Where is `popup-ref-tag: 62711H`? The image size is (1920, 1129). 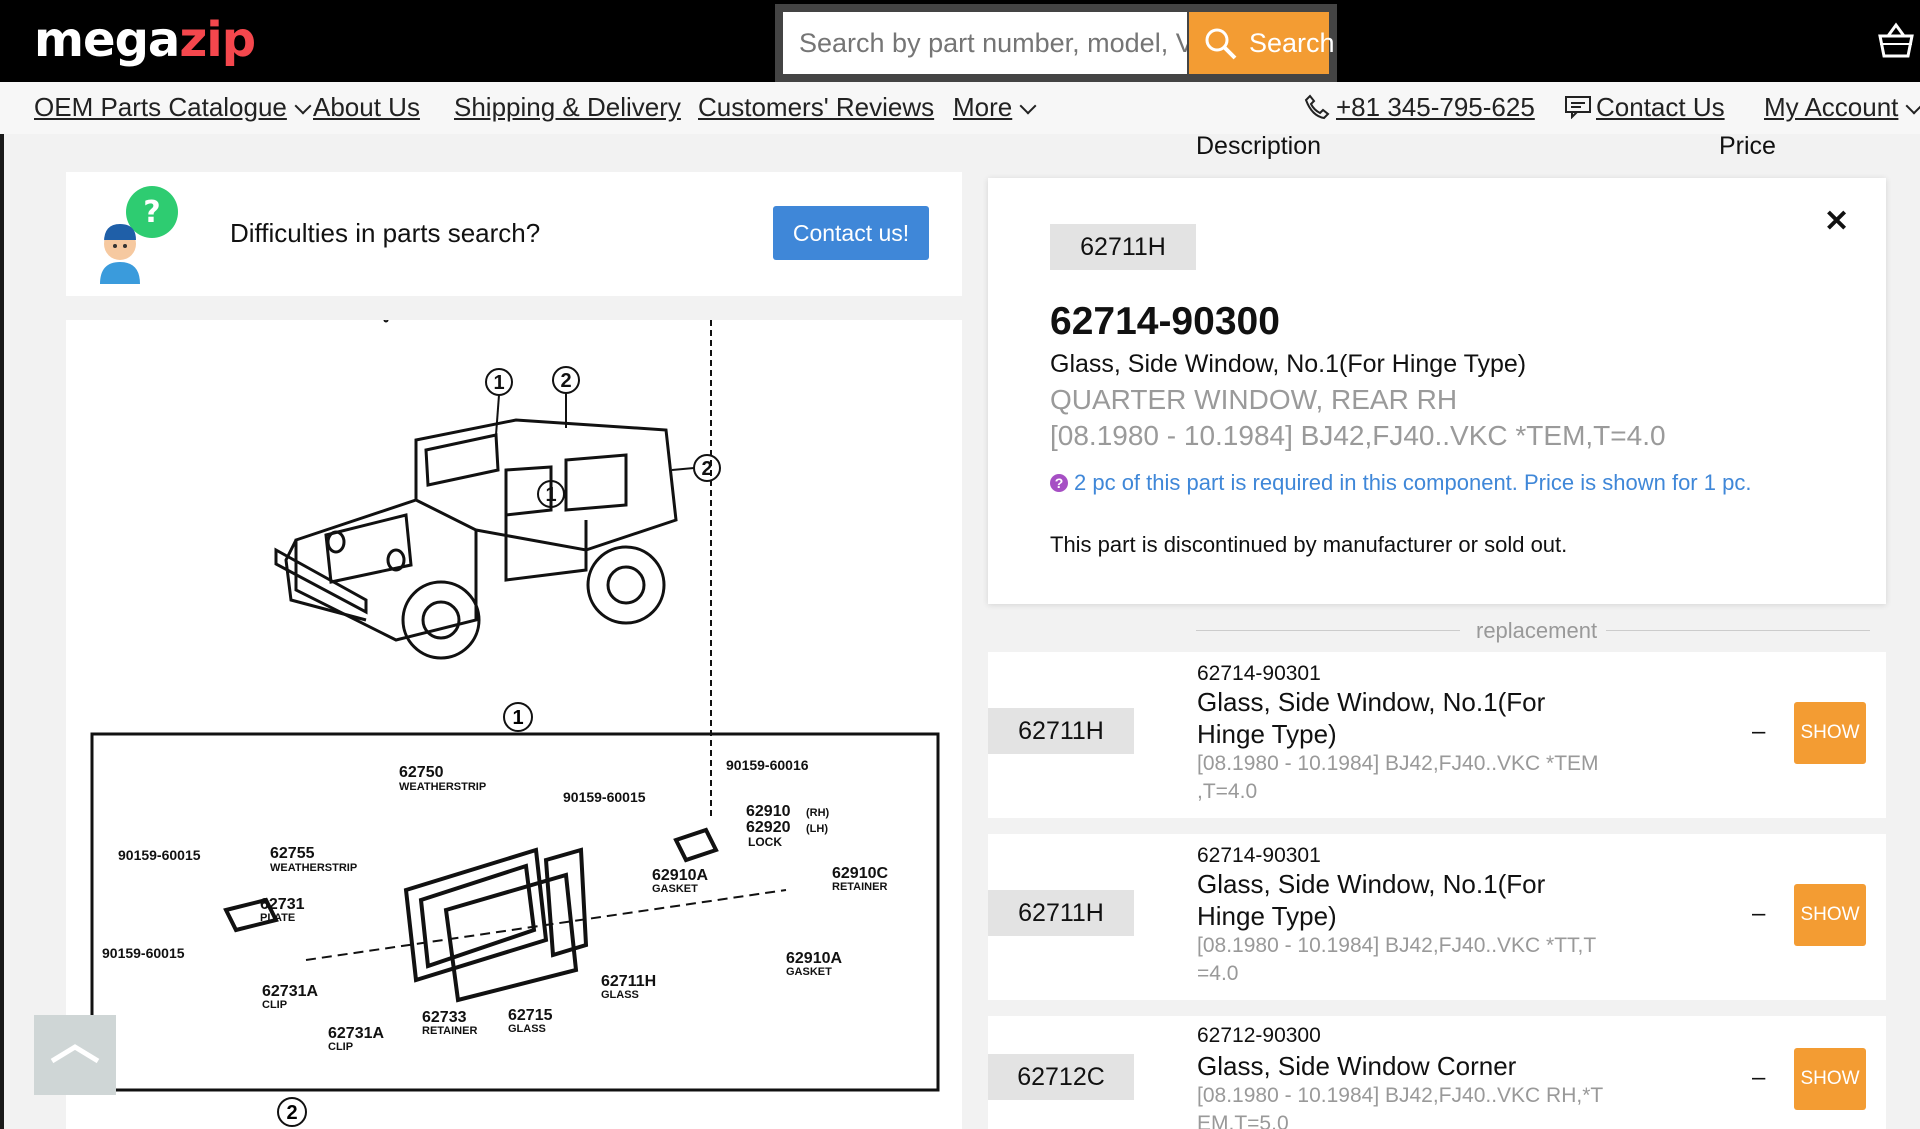 popup-ref-tag: 62711H is located at coordinates (1123, 247).